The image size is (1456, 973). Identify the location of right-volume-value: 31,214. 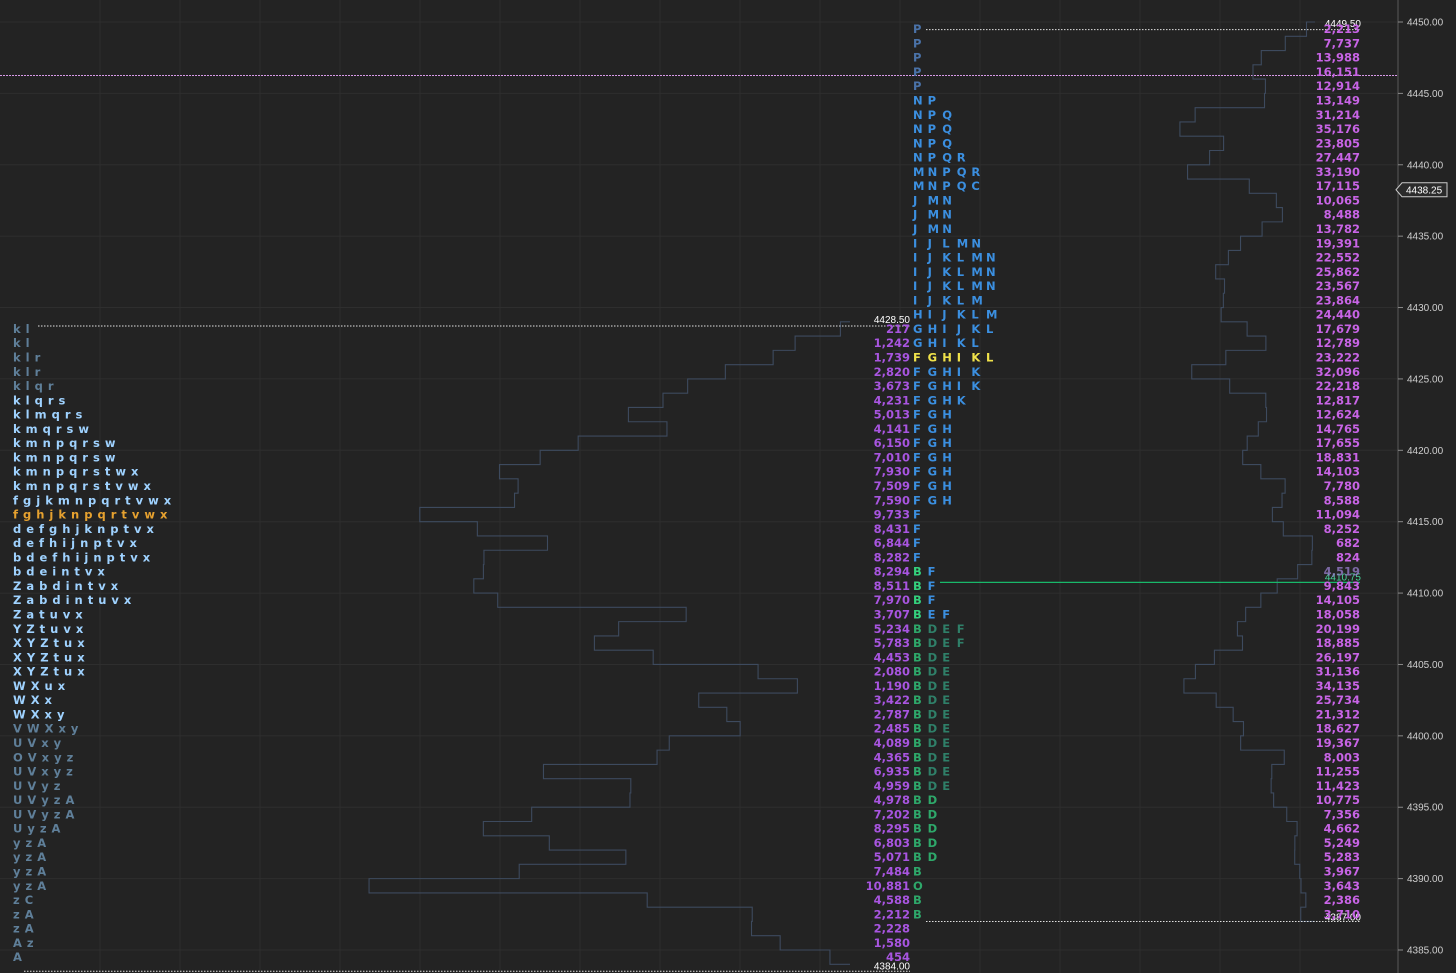
(1338, 115).